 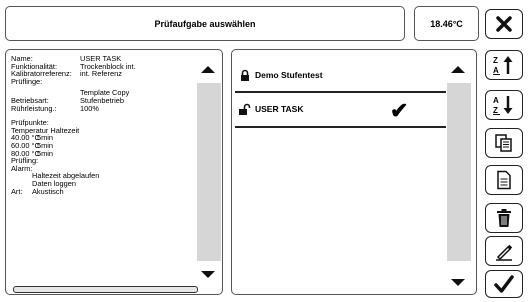 What do you see at coordinates (73, 82) in the screenshot?
I see `detail-row: Prüflinge:` at bounding box center [73, 82].